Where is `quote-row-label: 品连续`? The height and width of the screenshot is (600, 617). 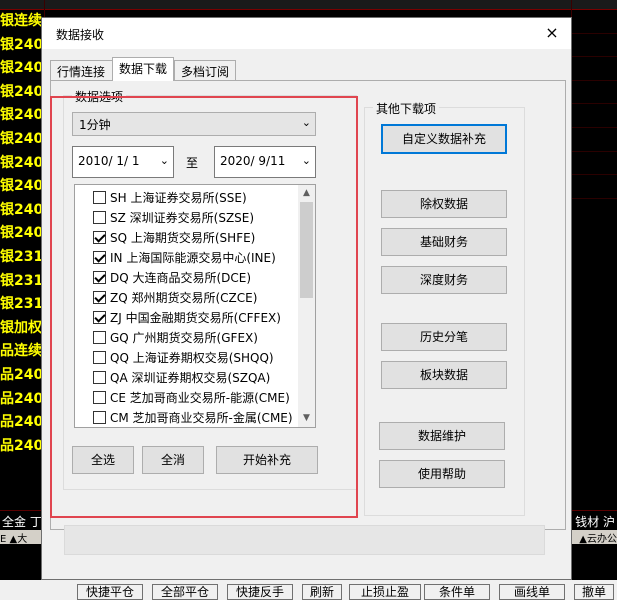 quote-row-label: 品连续 is located at coordinates (22, 352).